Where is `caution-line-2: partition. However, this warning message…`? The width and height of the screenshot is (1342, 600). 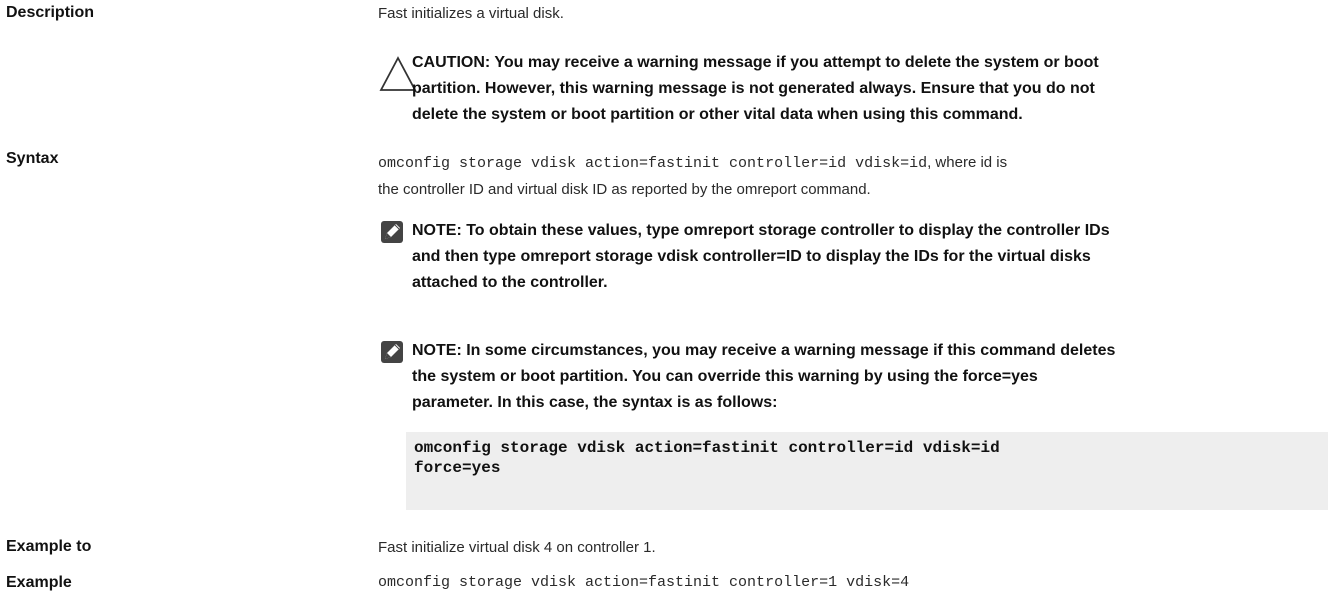 caution-line-2: partition. However, this warning message… is located at coordinates (753, 88).